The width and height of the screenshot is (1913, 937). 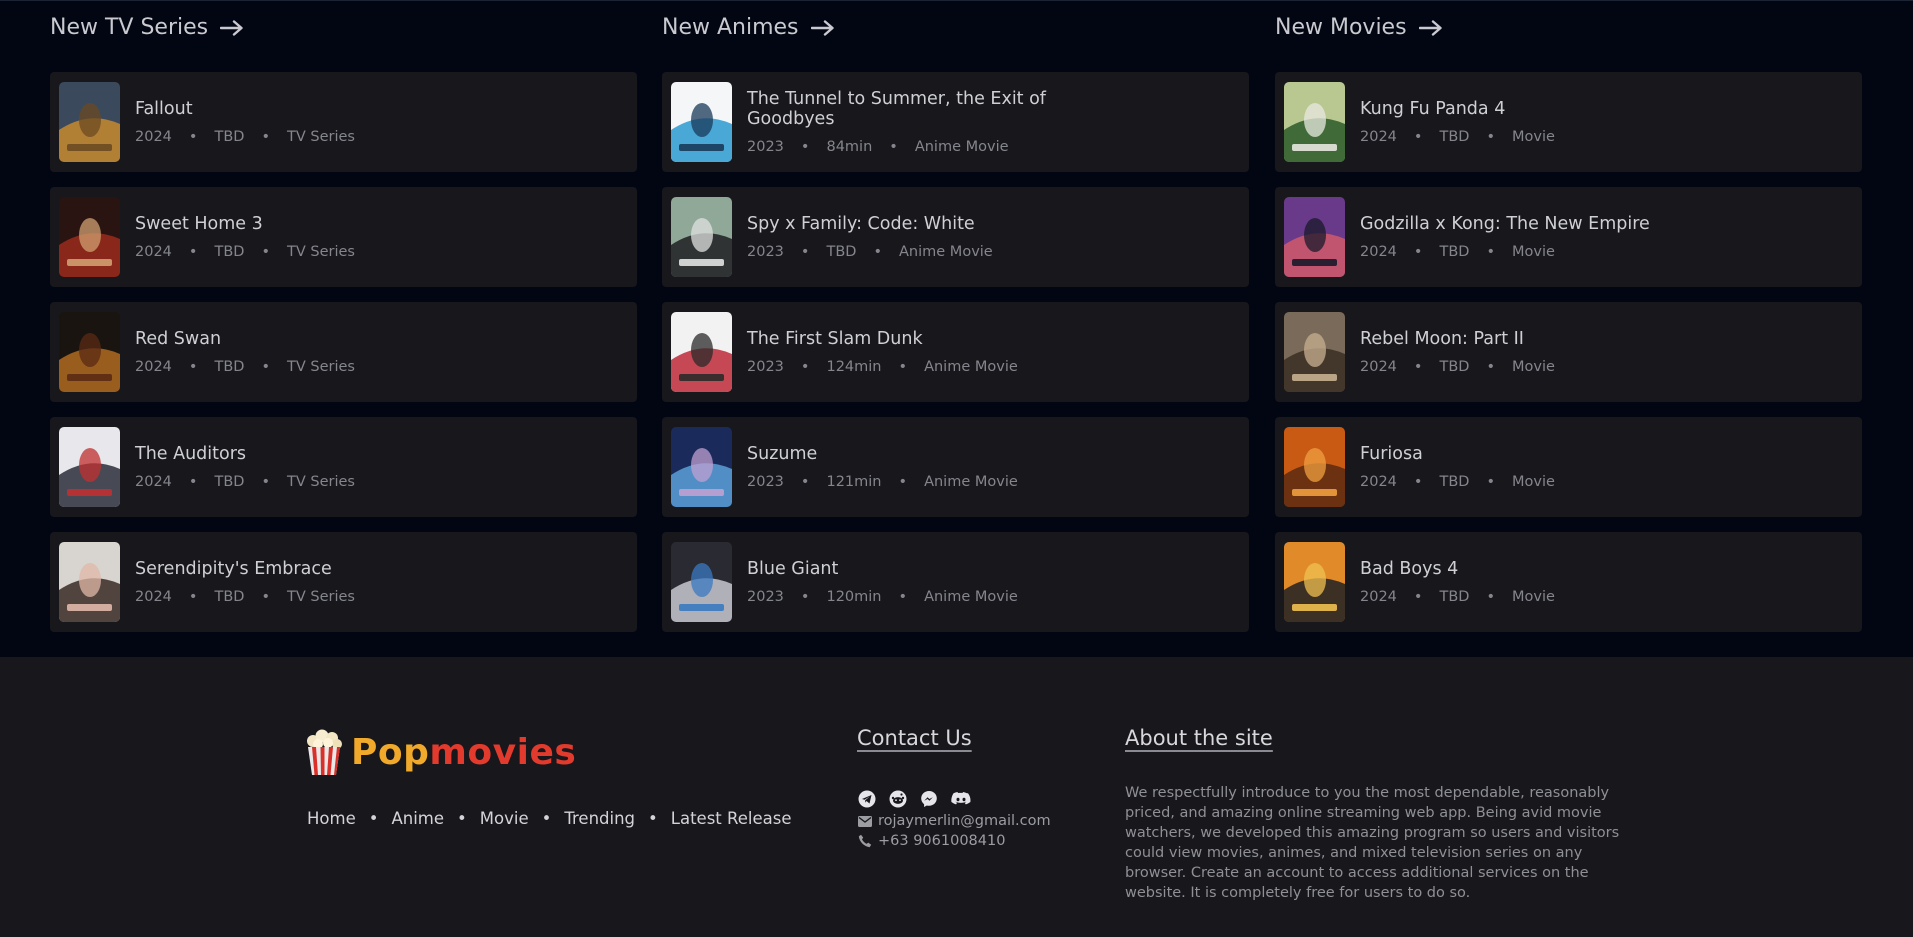 I want to click on section-title-animes: New Animes, so click(x=748, y=27).